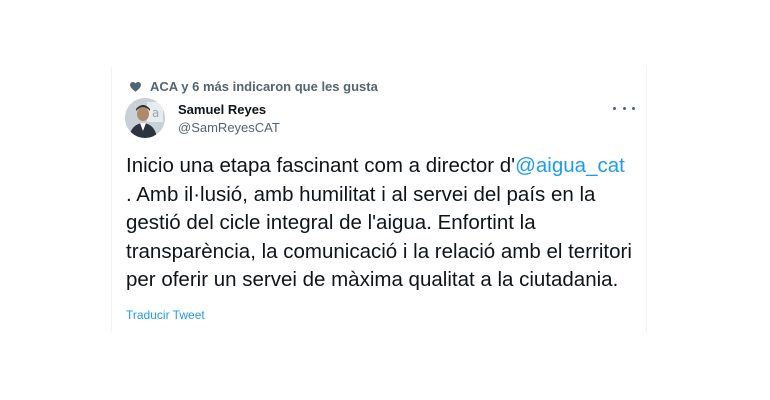 The width and height of the screenshot is (770, 400). What do you see at coordinates (570, 165) in the screenshot?
I see `mention-link: @aigua_cat` at bounding box center [570, 165].